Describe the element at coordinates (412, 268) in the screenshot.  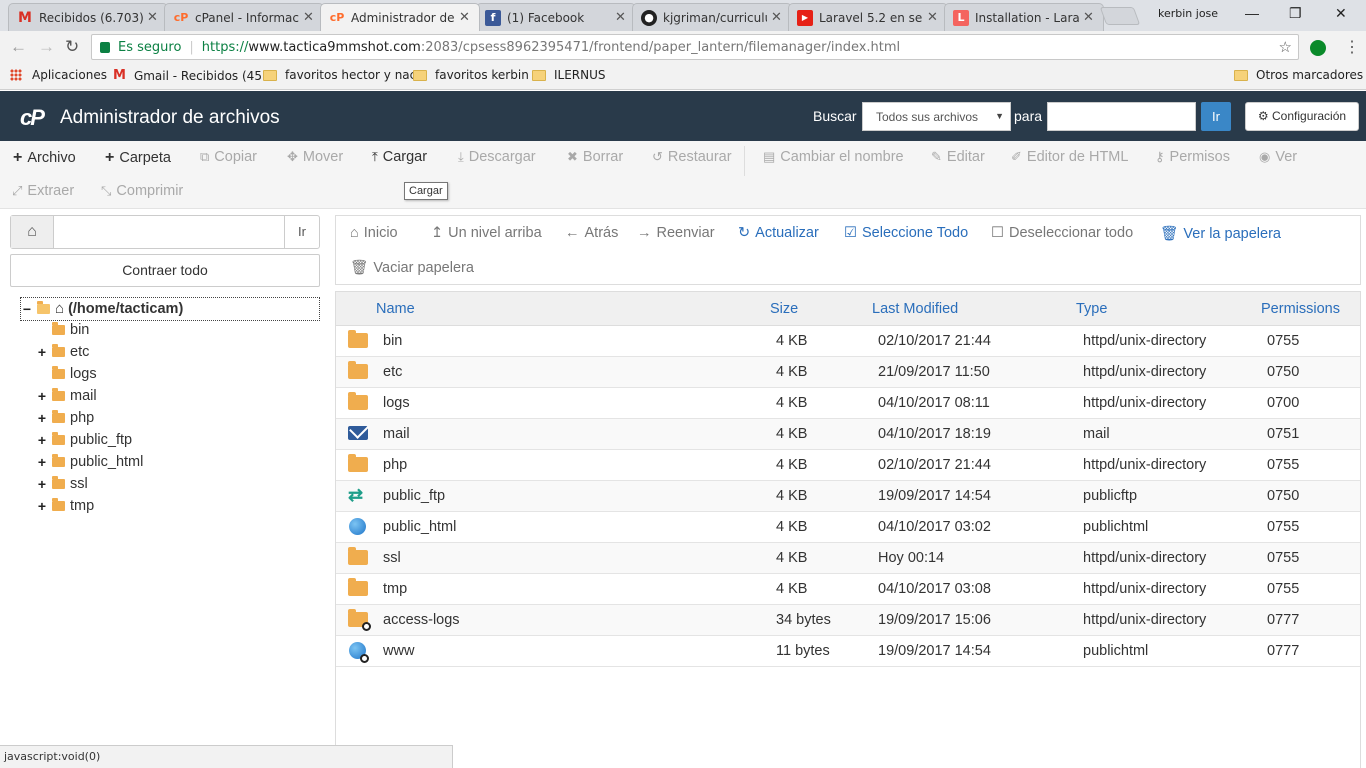
I see `empty-trash-button: 🗑 Vaciar papelera` at that location.